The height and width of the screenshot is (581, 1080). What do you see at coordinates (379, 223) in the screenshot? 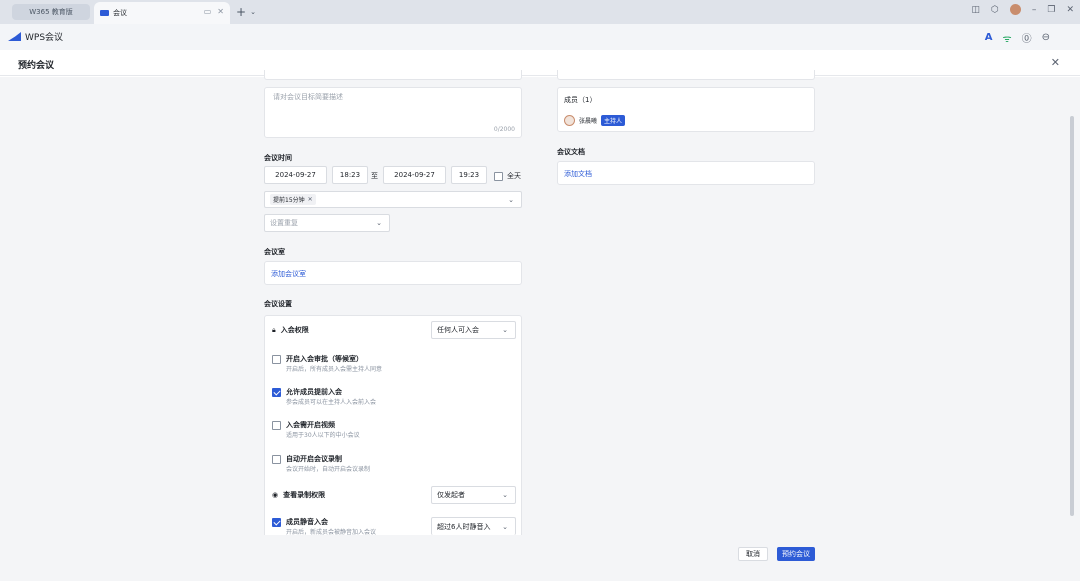
I see `repeat-chevron-icon: ⌄` at bounding box center [379, 223].